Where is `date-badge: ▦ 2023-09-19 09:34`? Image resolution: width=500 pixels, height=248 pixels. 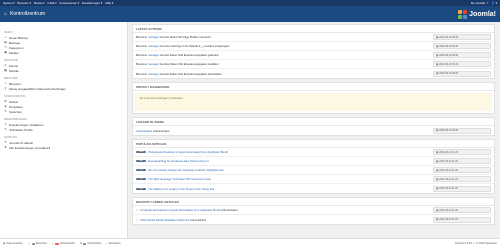
date-badge: ▦ 2023-09-19 09:34 is located at coordinates (462, 37).